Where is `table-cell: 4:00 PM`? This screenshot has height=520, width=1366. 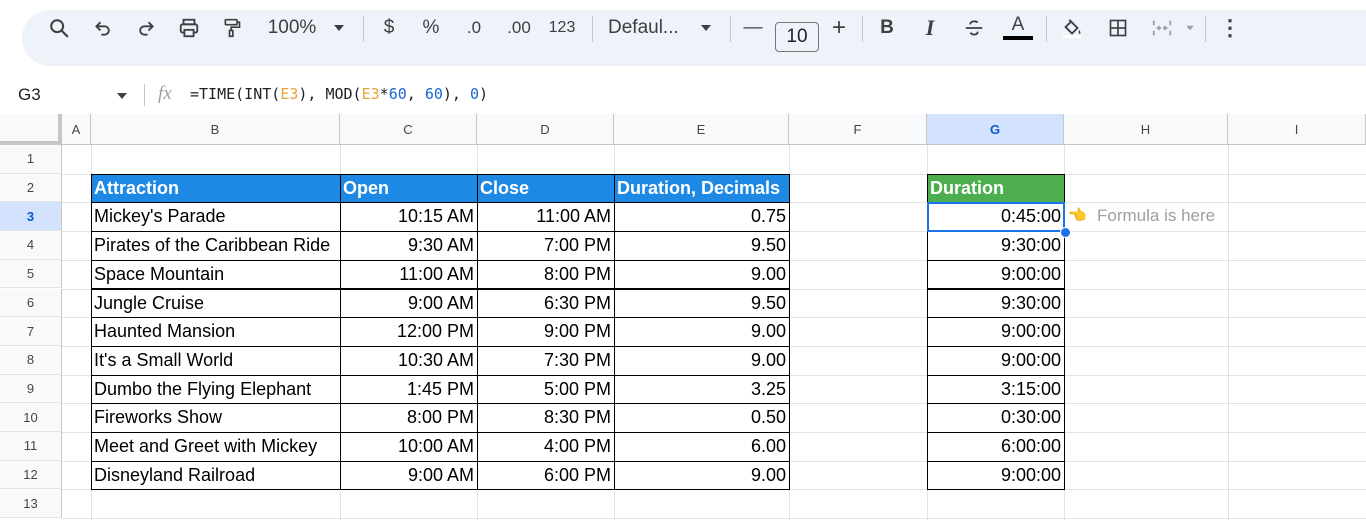
table-cell: 4:00 PM is located at coordinates (545, 446).